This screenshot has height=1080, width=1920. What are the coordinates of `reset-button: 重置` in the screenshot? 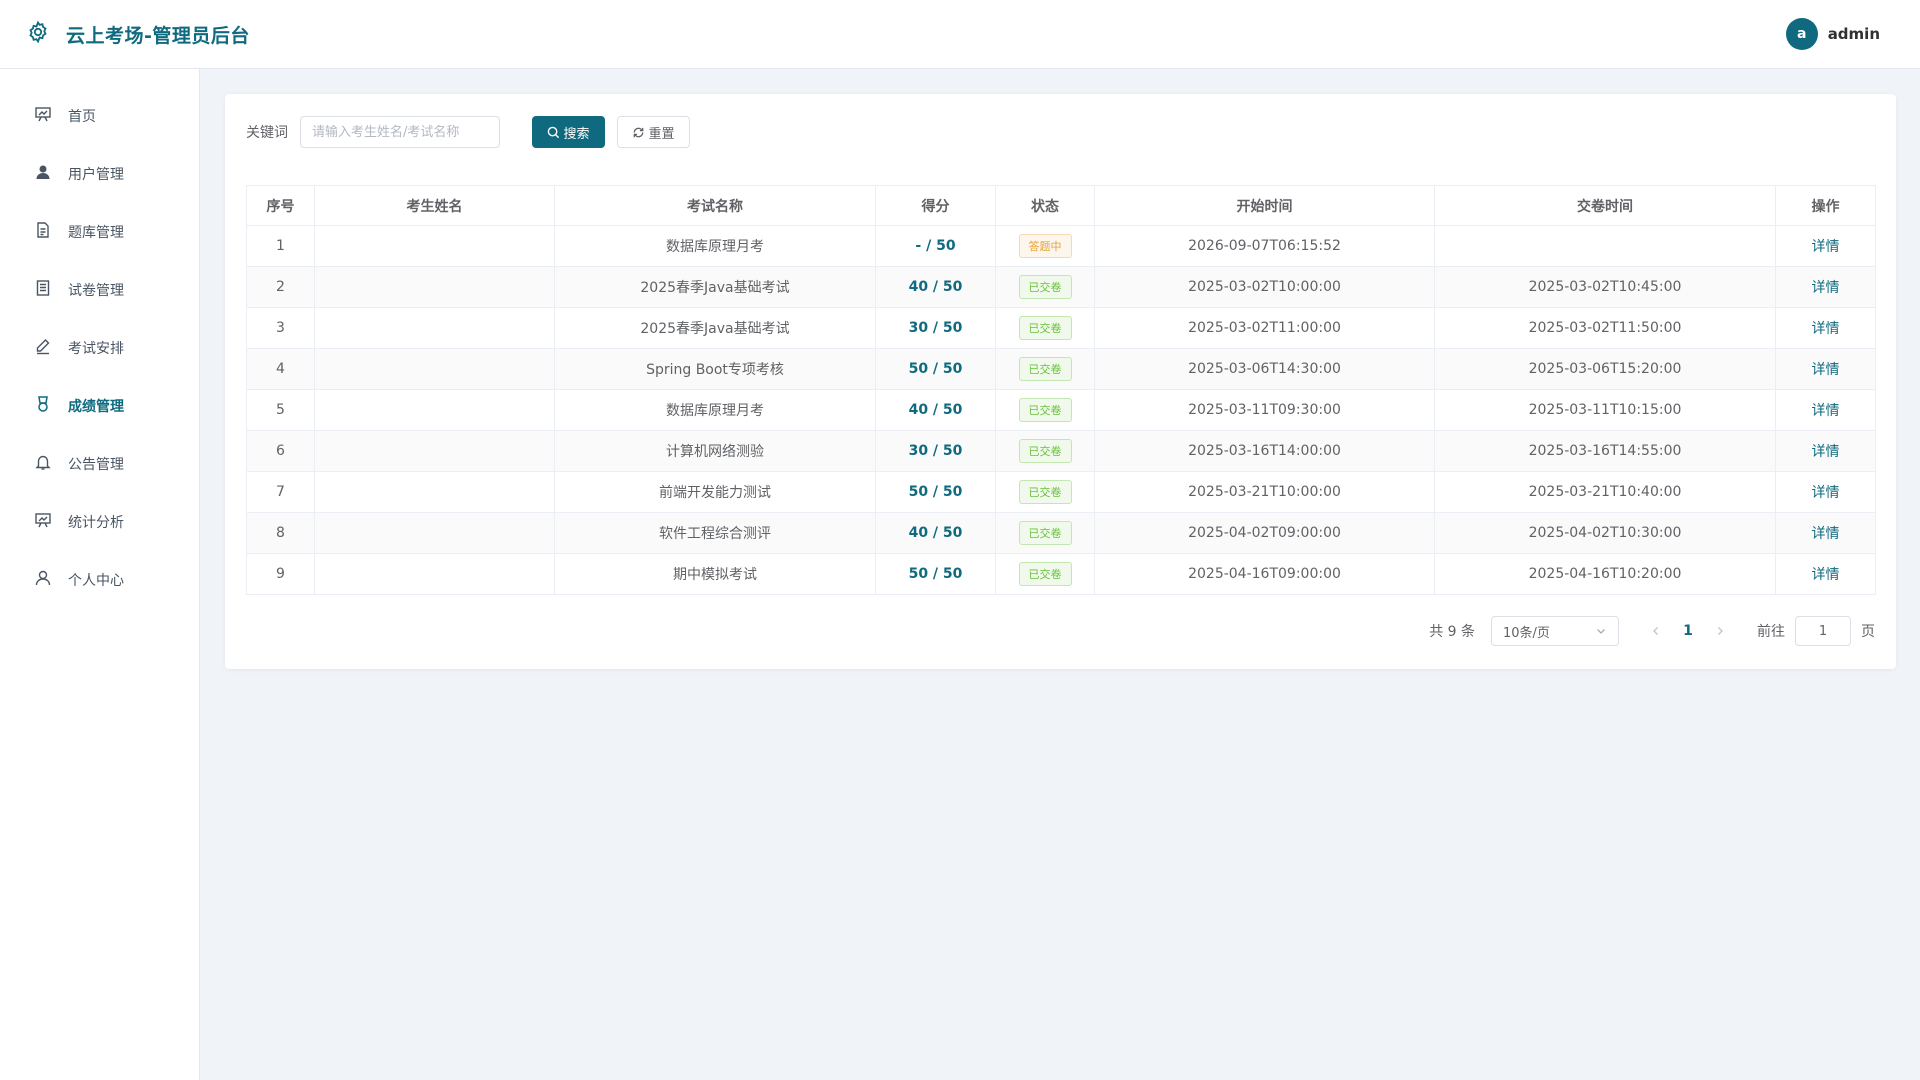 It's located at (653, 132).